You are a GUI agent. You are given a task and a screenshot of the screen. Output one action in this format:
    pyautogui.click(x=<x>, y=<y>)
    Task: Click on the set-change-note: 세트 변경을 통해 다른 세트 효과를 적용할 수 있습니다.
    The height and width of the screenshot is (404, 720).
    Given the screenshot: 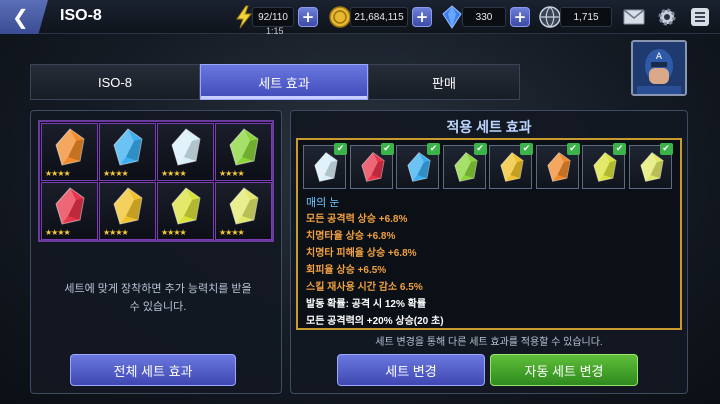 What is the action you would take?
    pyautogui.click(x=489, y=342)
    